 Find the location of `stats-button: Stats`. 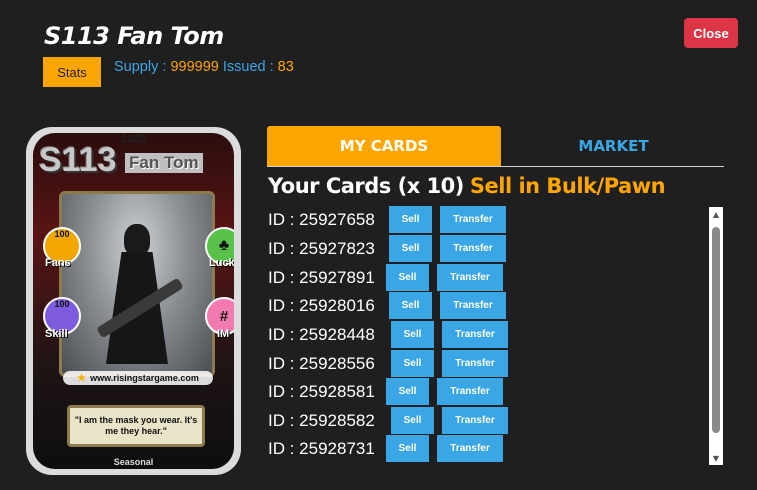

stats-button: Stats is located at coordinates (72, 72).